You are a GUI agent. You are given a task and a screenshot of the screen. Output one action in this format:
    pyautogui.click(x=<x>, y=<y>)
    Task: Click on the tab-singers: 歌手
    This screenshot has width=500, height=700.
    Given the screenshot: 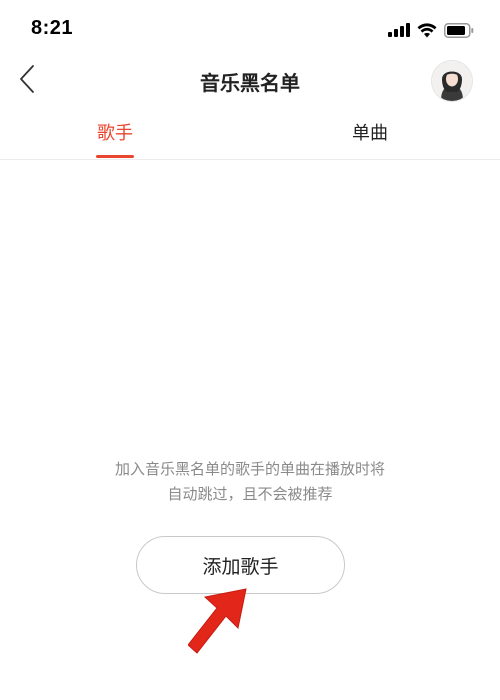 What is the action you would take?
    pyautogui.click(x=115, y=132)
    